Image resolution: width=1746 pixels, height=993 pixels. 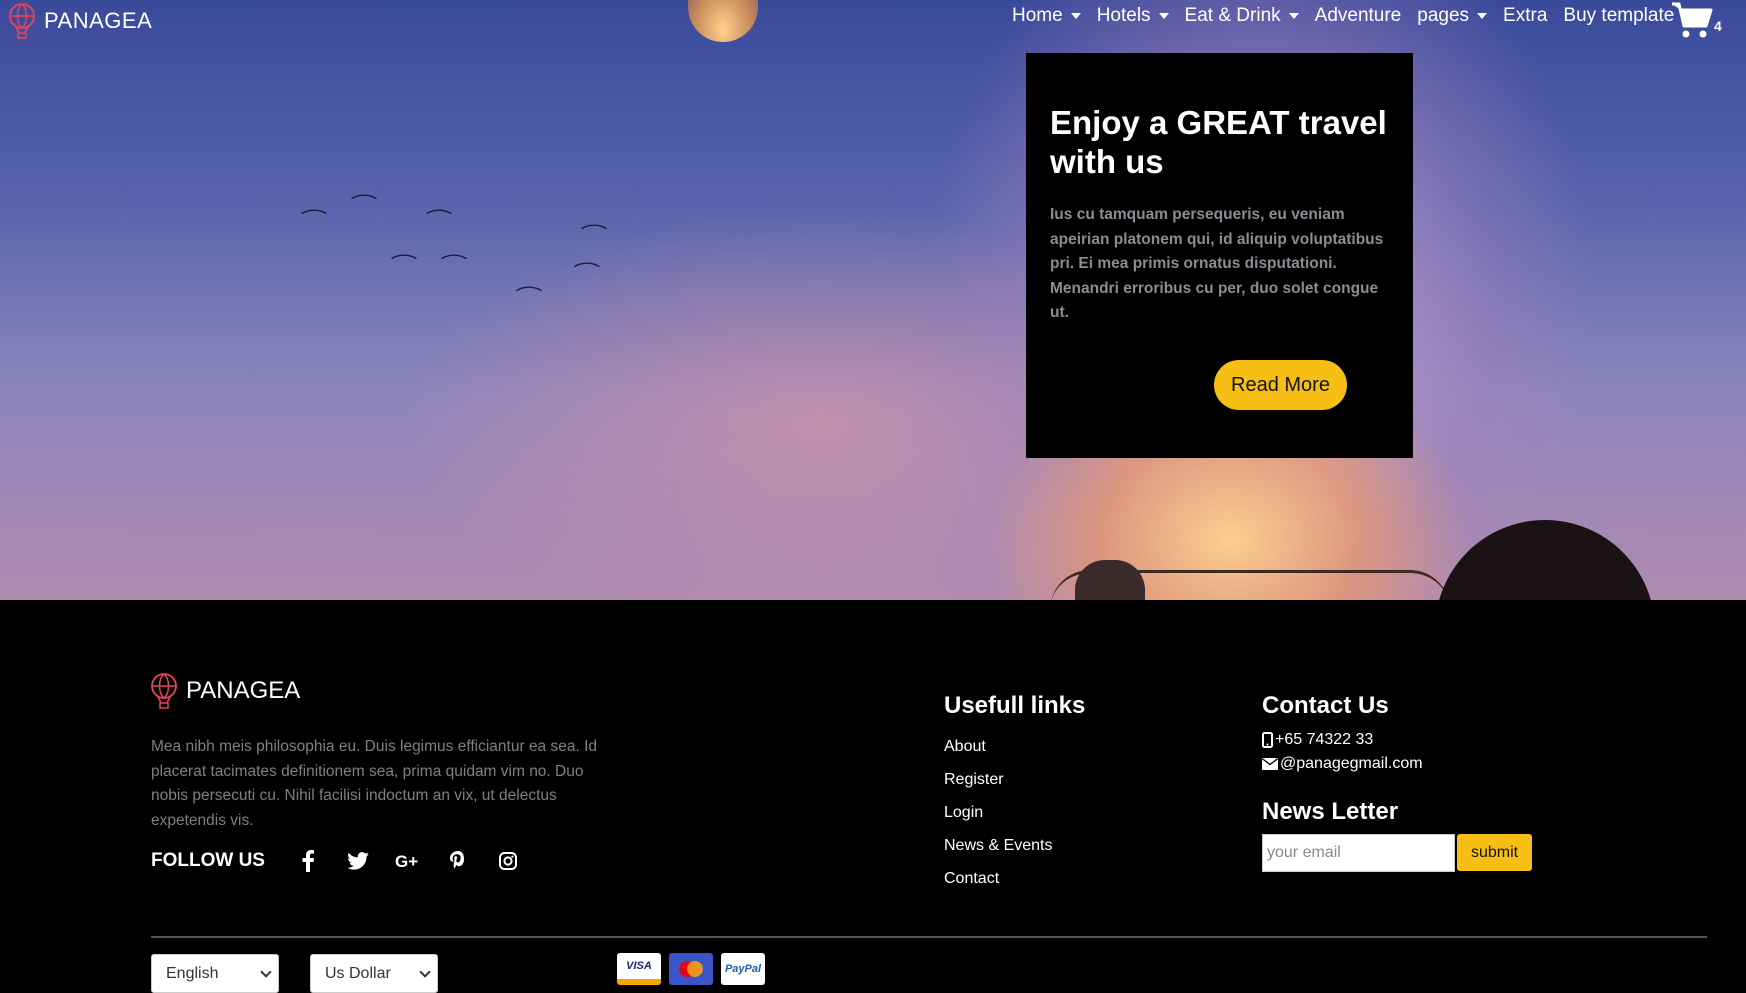 I want to click on link-news-events: News & Events, so click(x=1014, y=853).